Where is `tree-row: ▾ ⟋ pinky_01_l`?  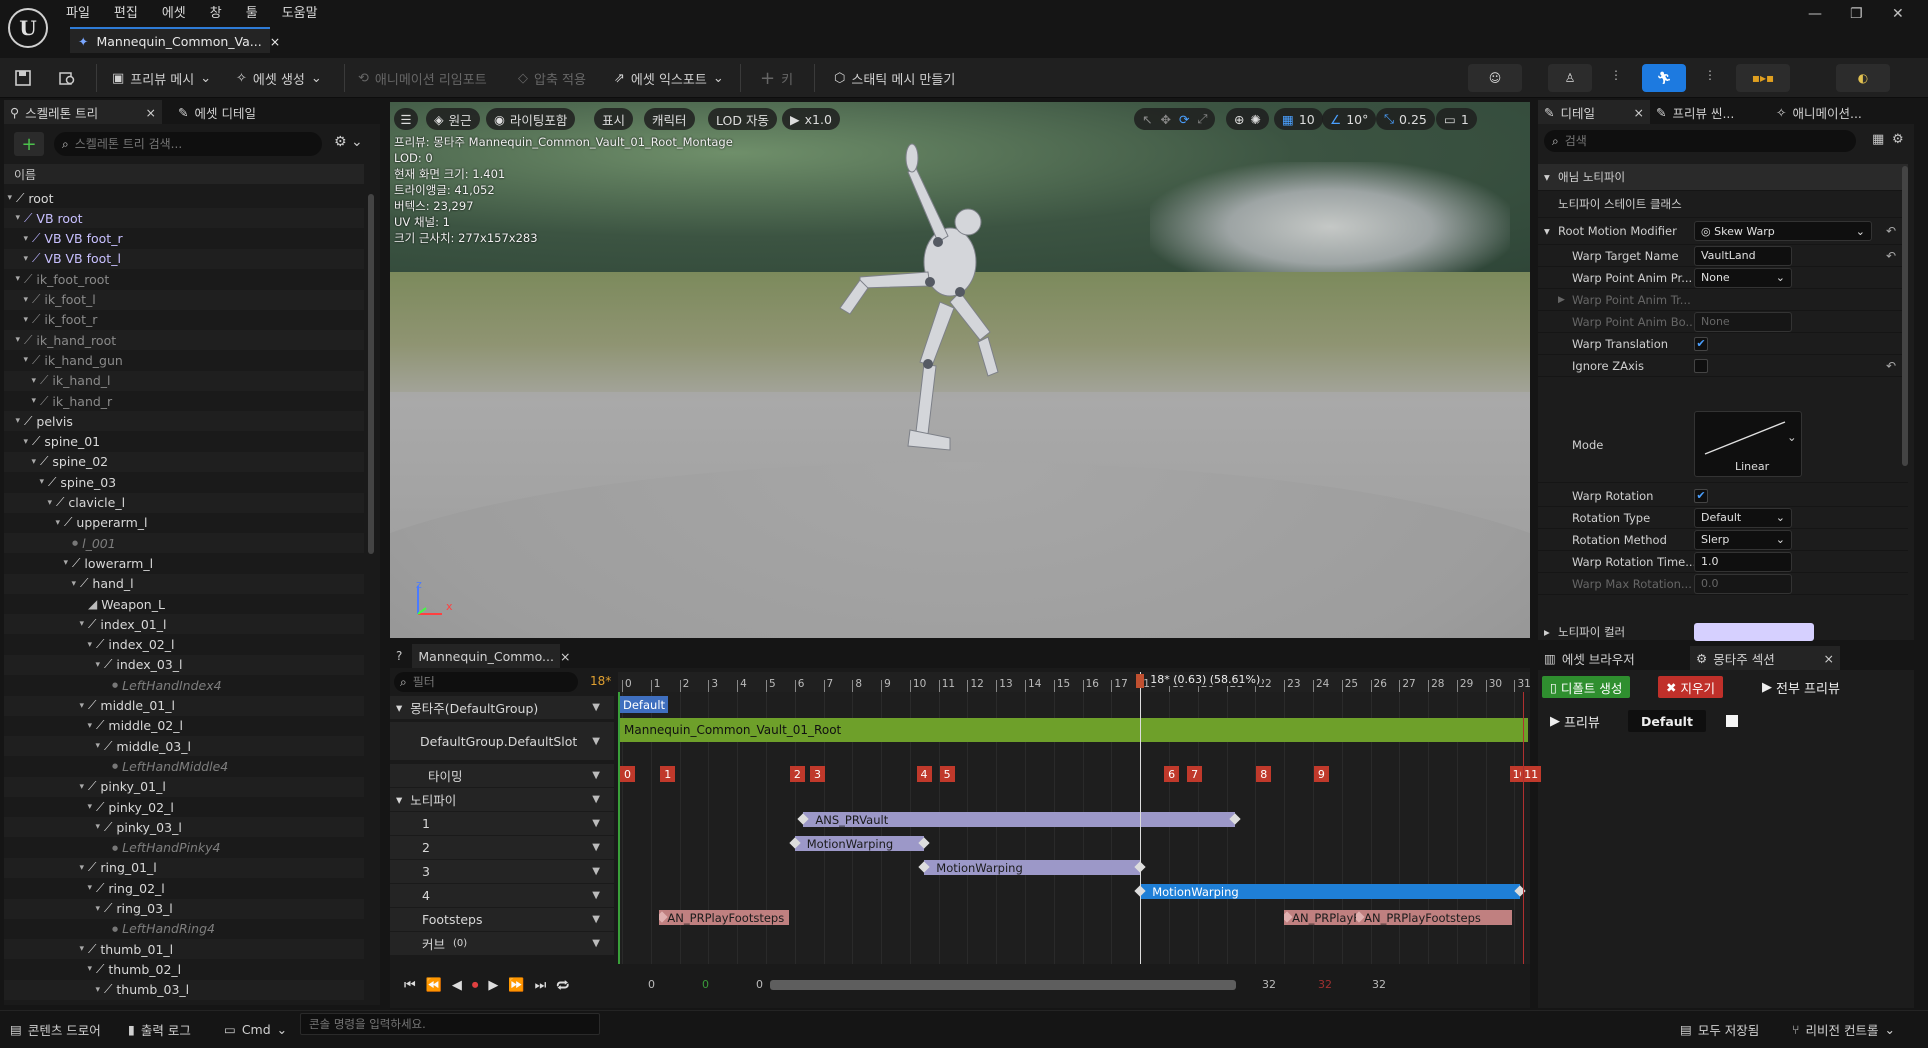 tree-row: ▾ ⟋ pinky_01_l is located at coordinates (184, 786).